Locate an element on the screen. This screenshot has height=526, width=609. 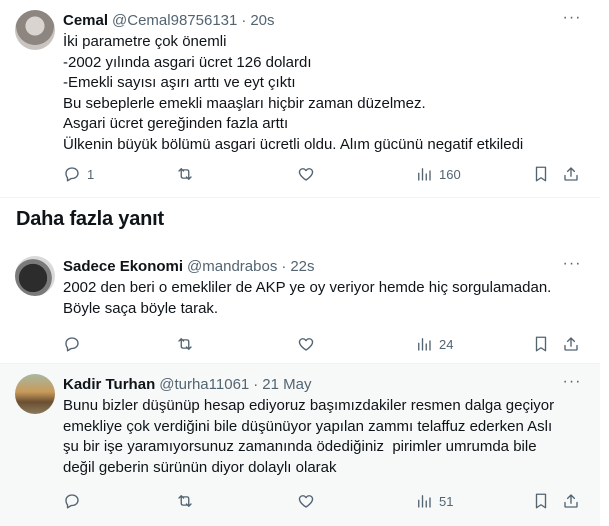
author-handle: @Cemal98756131 is located at coordinates (174, 20).